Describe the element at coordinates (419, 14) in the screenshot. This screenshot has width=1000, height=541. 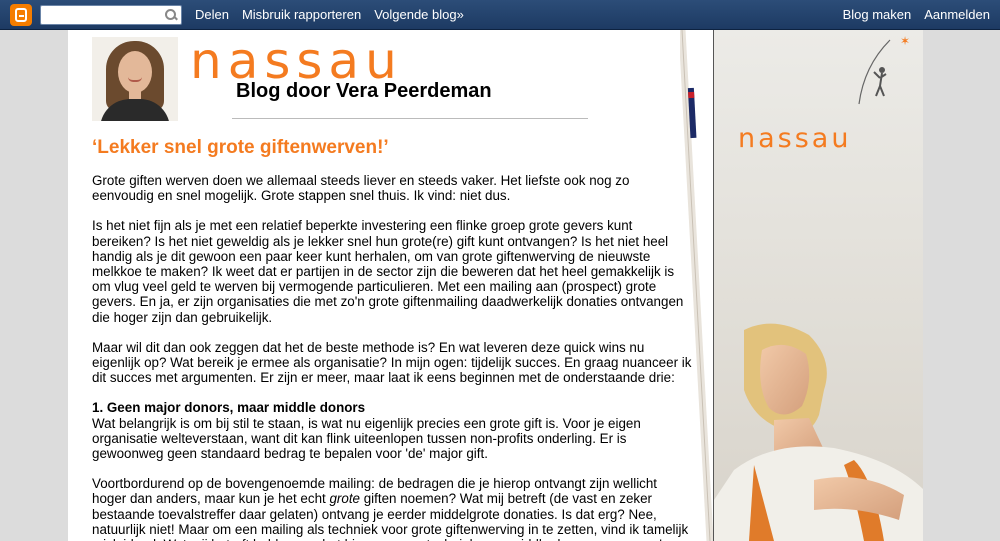
I see `next-blog-link: Volgende blog»` at that location.